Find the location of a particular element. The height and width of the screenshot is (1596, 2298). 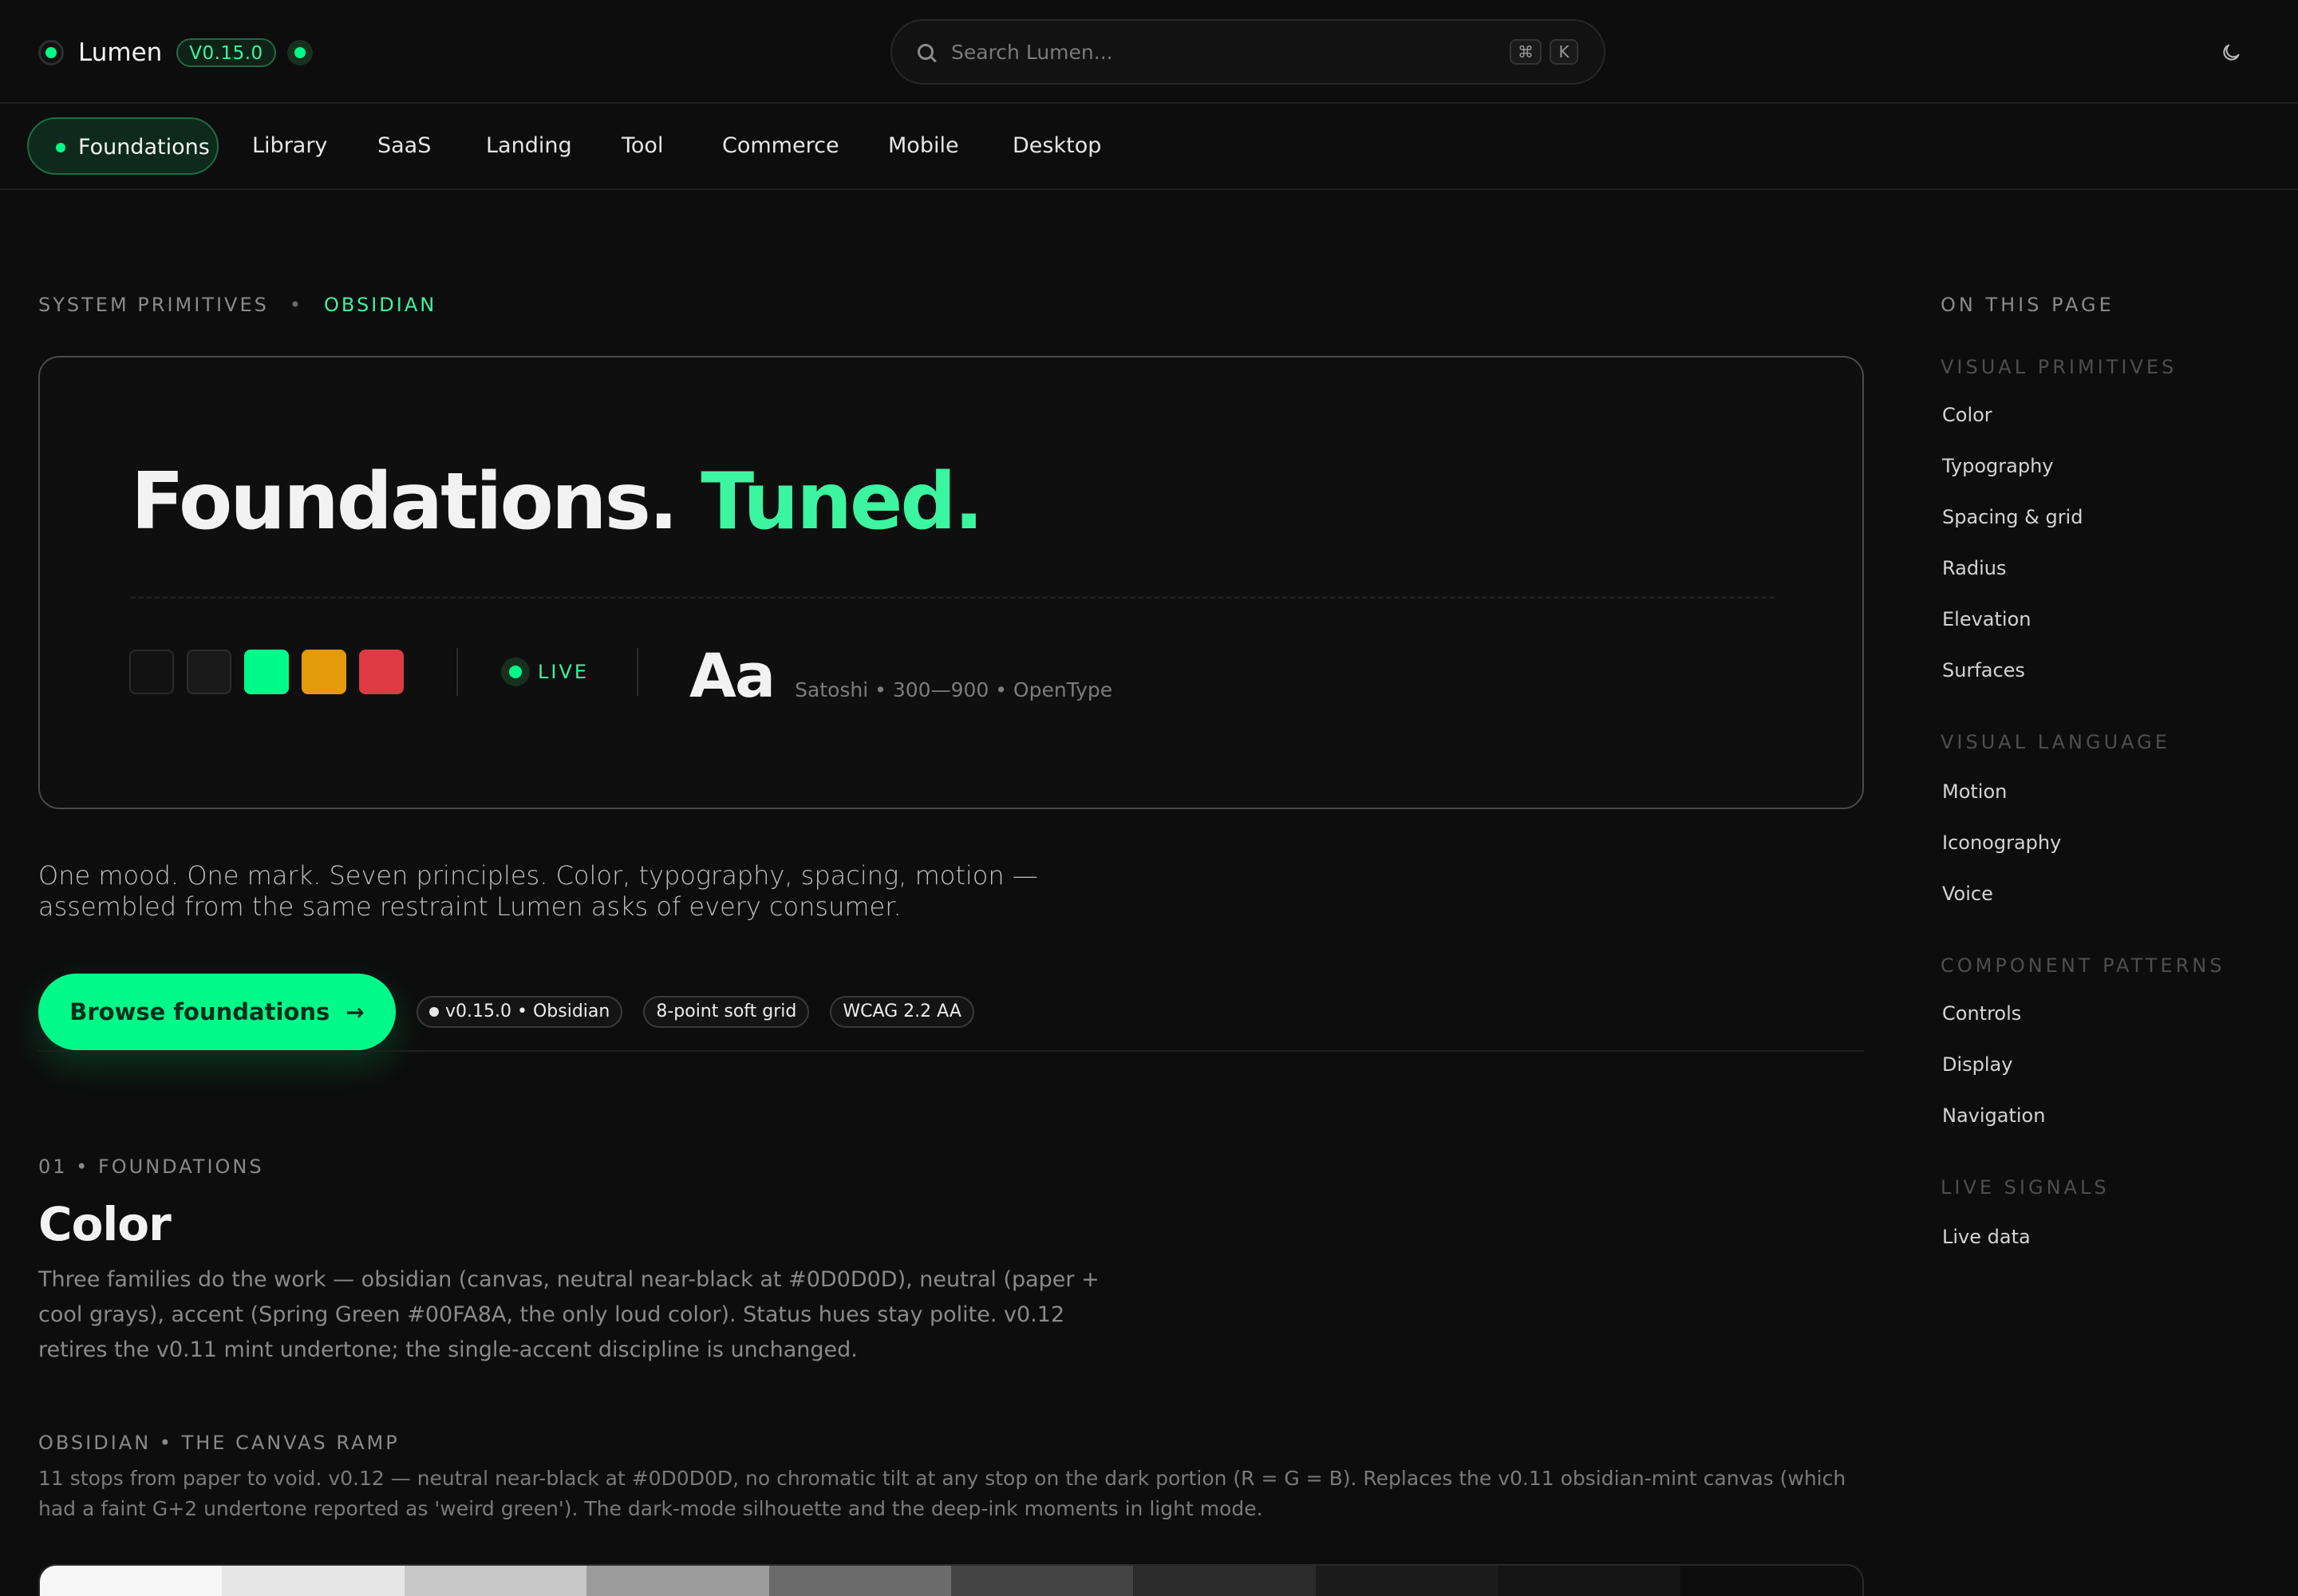

nav-tab-desktop: Desktop is located at coordinates (1057, 146).